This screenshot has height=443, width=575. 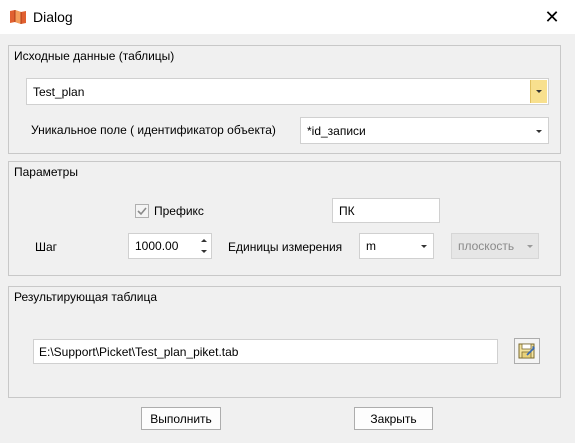 I want to click on step-label: Шаг, so click(x=46, y=247).